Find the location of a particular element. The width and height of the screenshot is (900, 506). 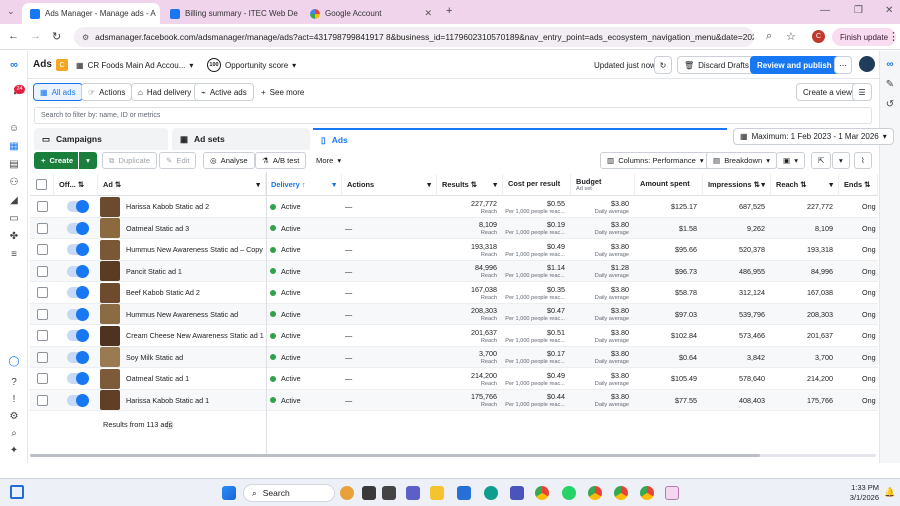

filter-search-input: Search to filter by: name, ID or metrics is located at coordinates (453, 115).